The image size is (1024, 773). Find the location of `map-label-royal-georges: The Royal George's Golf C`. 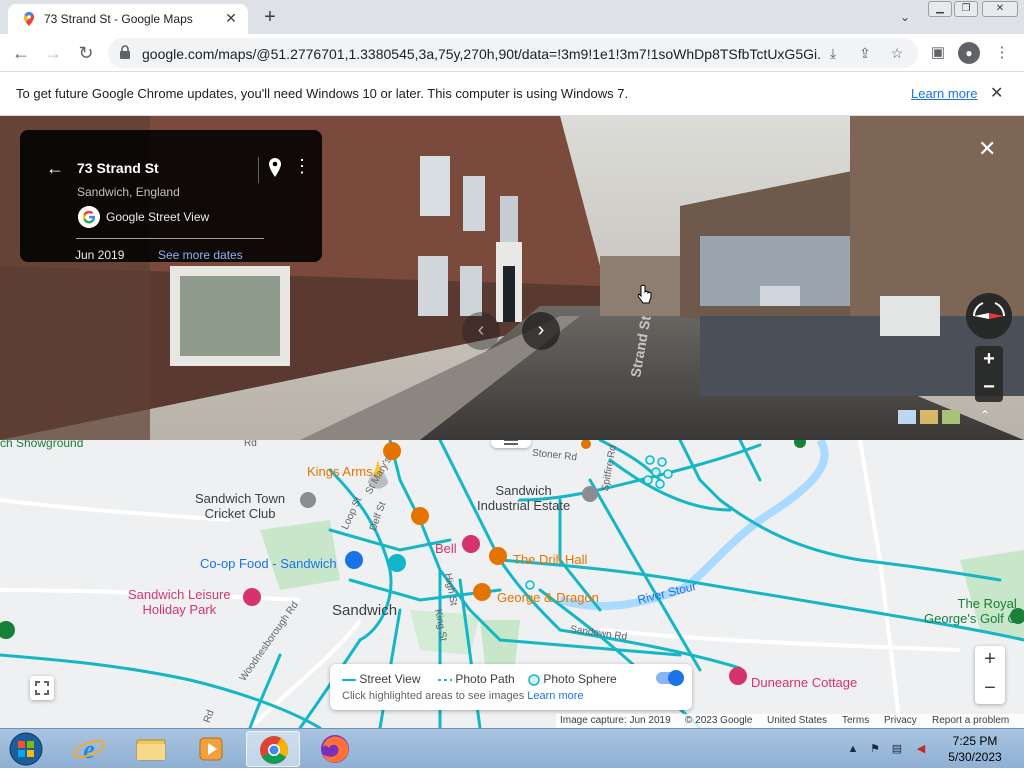

map-label-royal-georges: The Royal George's Golf C is located at coordinates (970, 611).